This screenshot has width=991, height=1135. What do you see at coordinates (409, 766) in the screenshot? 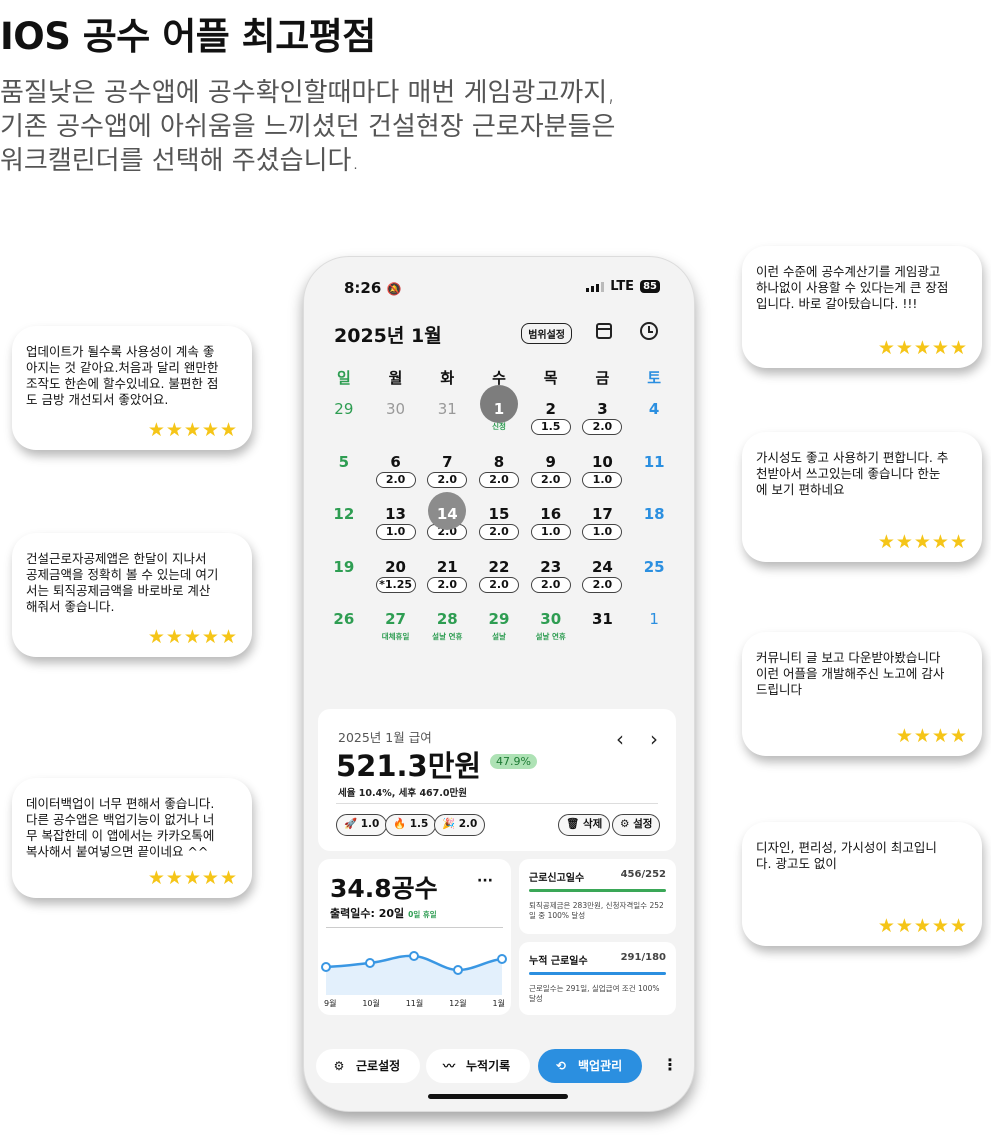
I see `salary-amount: 521.3만원` at bounding box center [409, 766].